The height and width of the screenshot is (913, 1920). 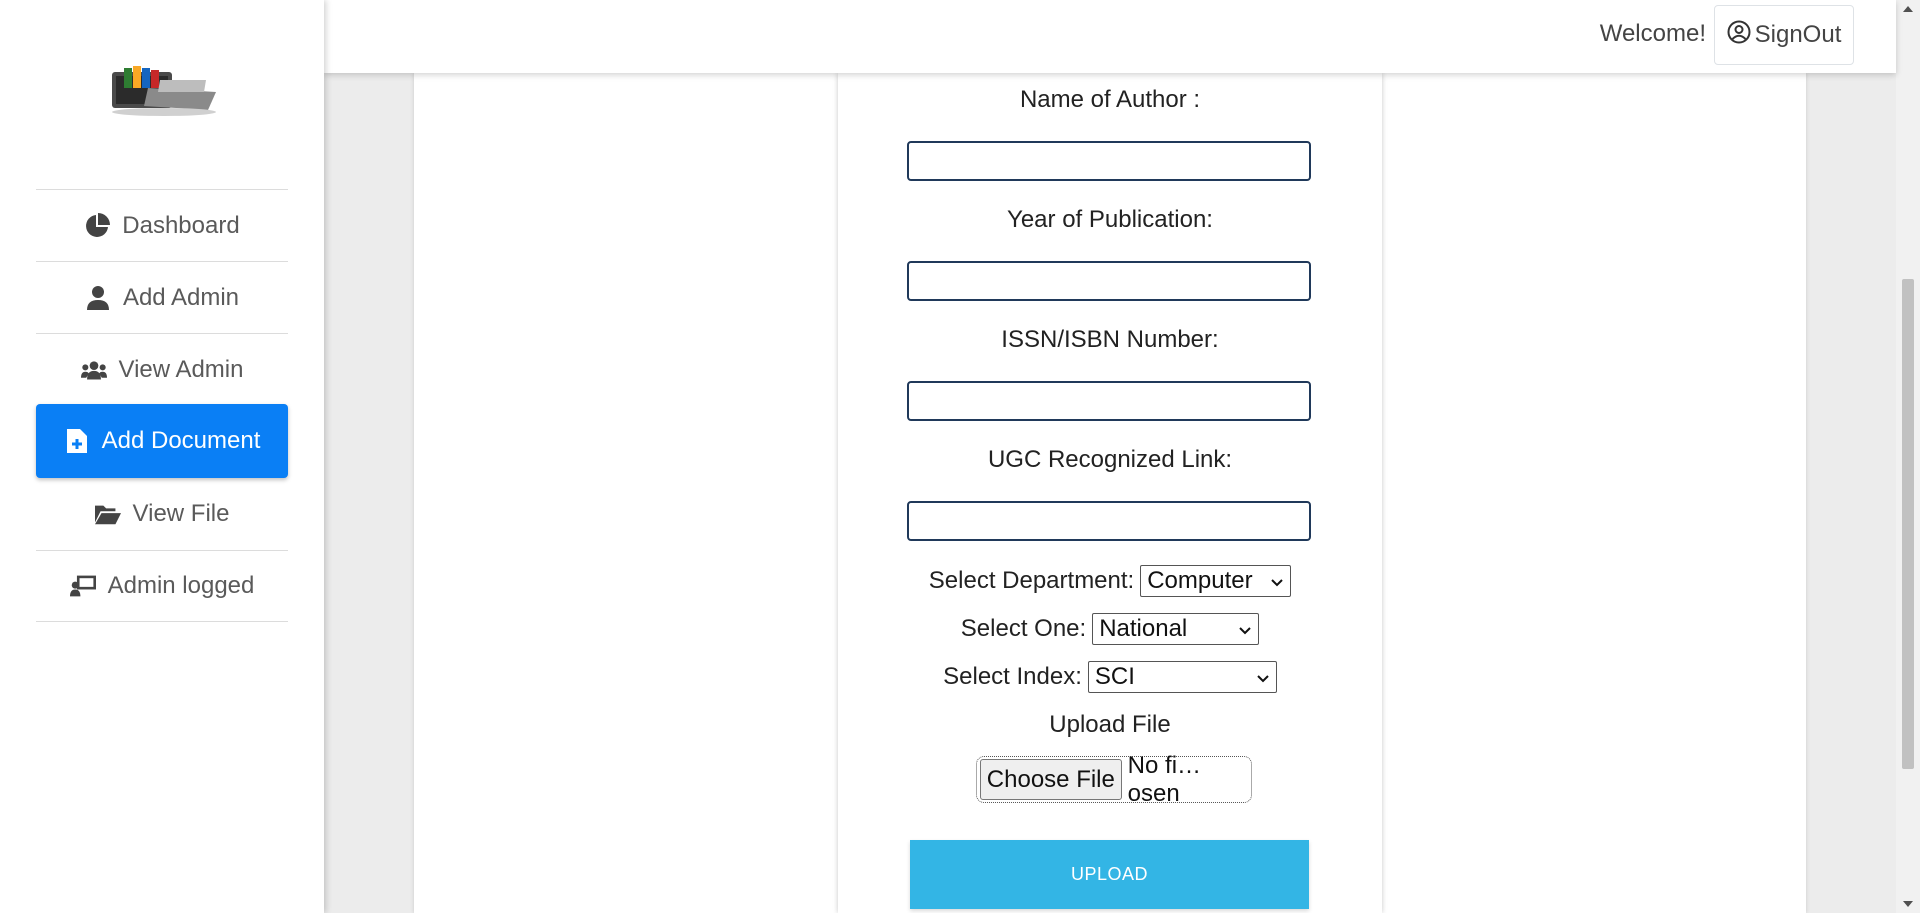 What do you see at coordinates (181, 225) in the screenshot?
I see `sidebar-item-label: Dashboard` at bounding box center [181, 225].